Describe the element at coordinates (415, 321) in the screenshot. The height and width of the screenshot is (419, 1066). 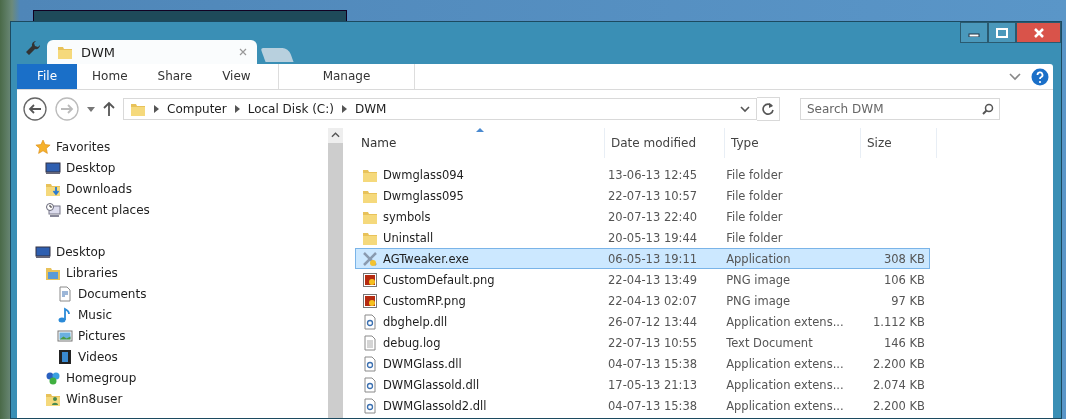
I see `file-name: dbghelp.dll` at that location.